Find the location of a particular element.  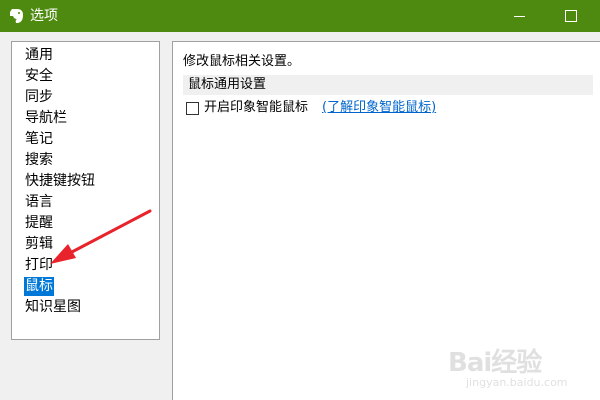

nav-item-label: 搜索 is located at coordinates (39, 160).